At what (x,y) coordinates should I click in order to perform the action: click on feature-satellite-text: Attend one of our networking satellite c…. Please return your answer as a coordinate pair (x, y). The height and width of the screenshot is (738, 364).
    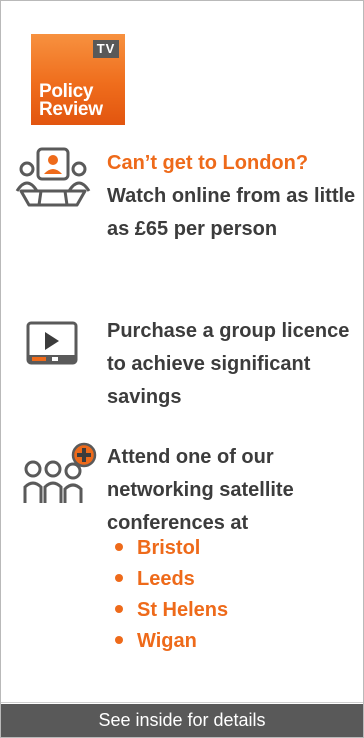
    Looking at the image, I should click on (200, 490).